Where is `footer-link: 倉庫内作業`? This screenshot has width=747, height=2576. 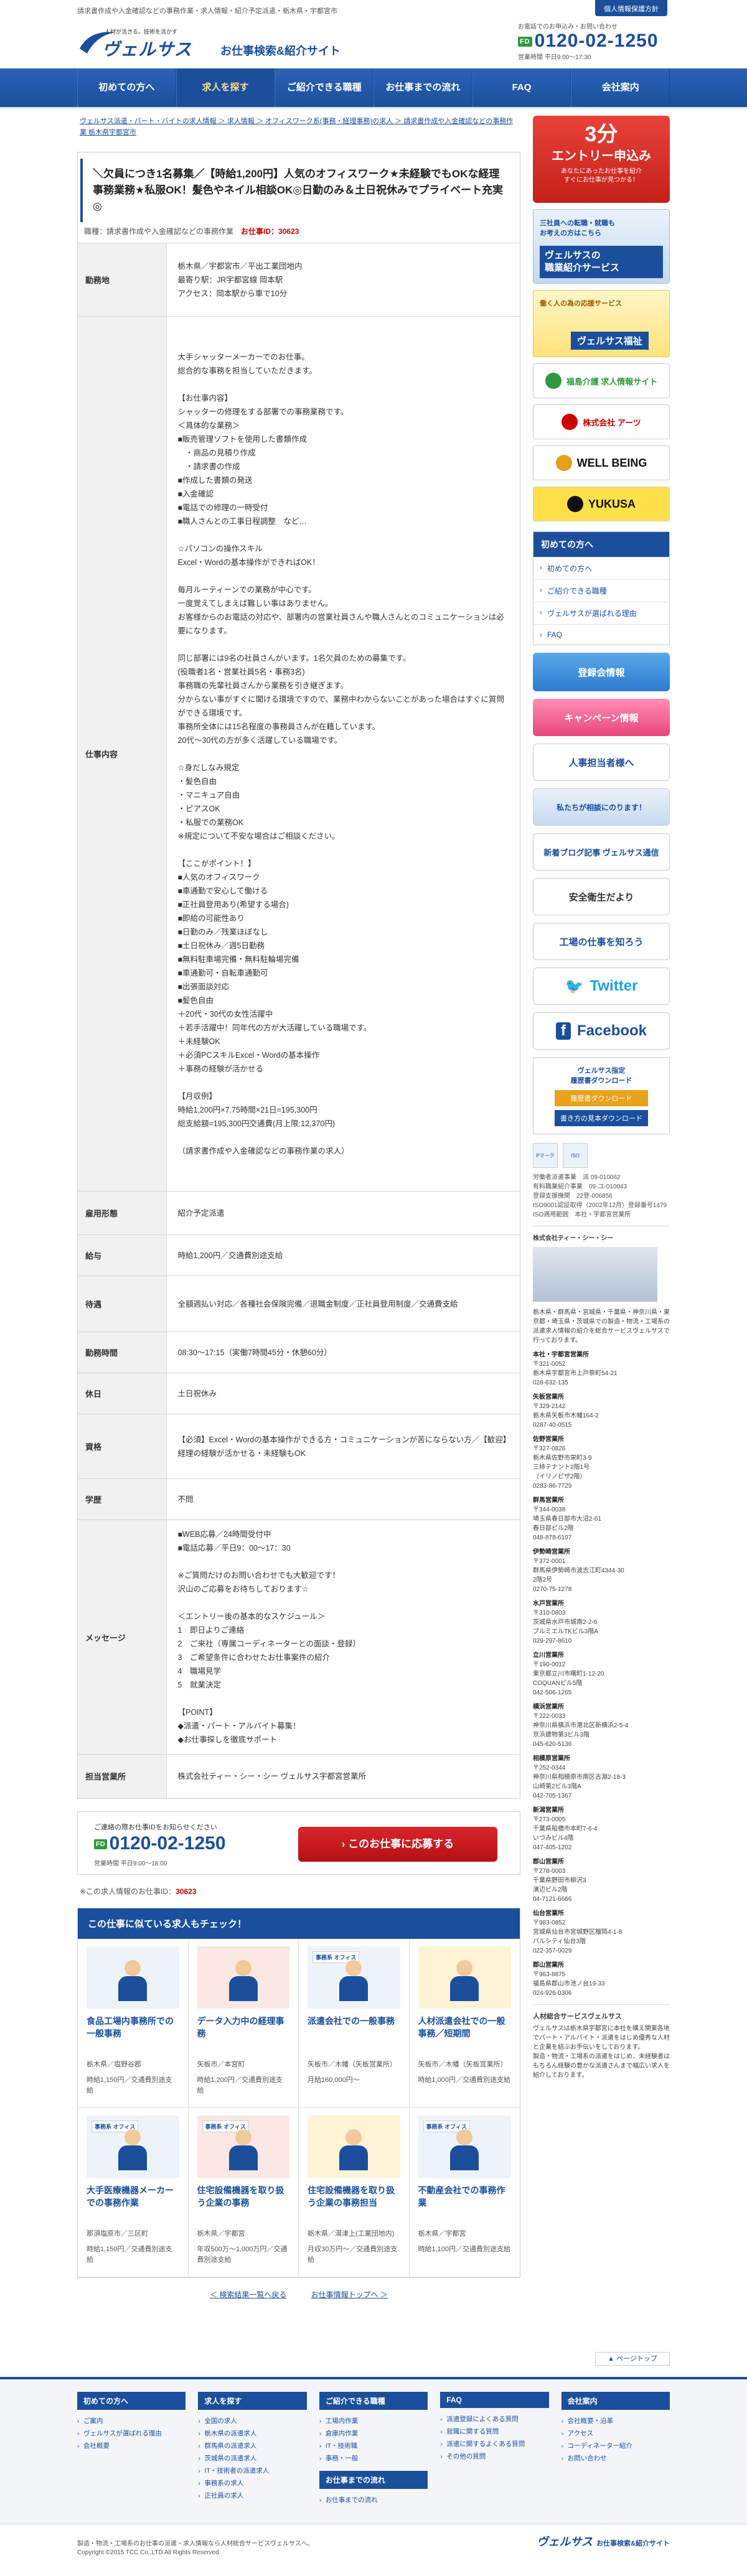
footer-link: 倉庫内作業 is located at coordinates (374, 2433).